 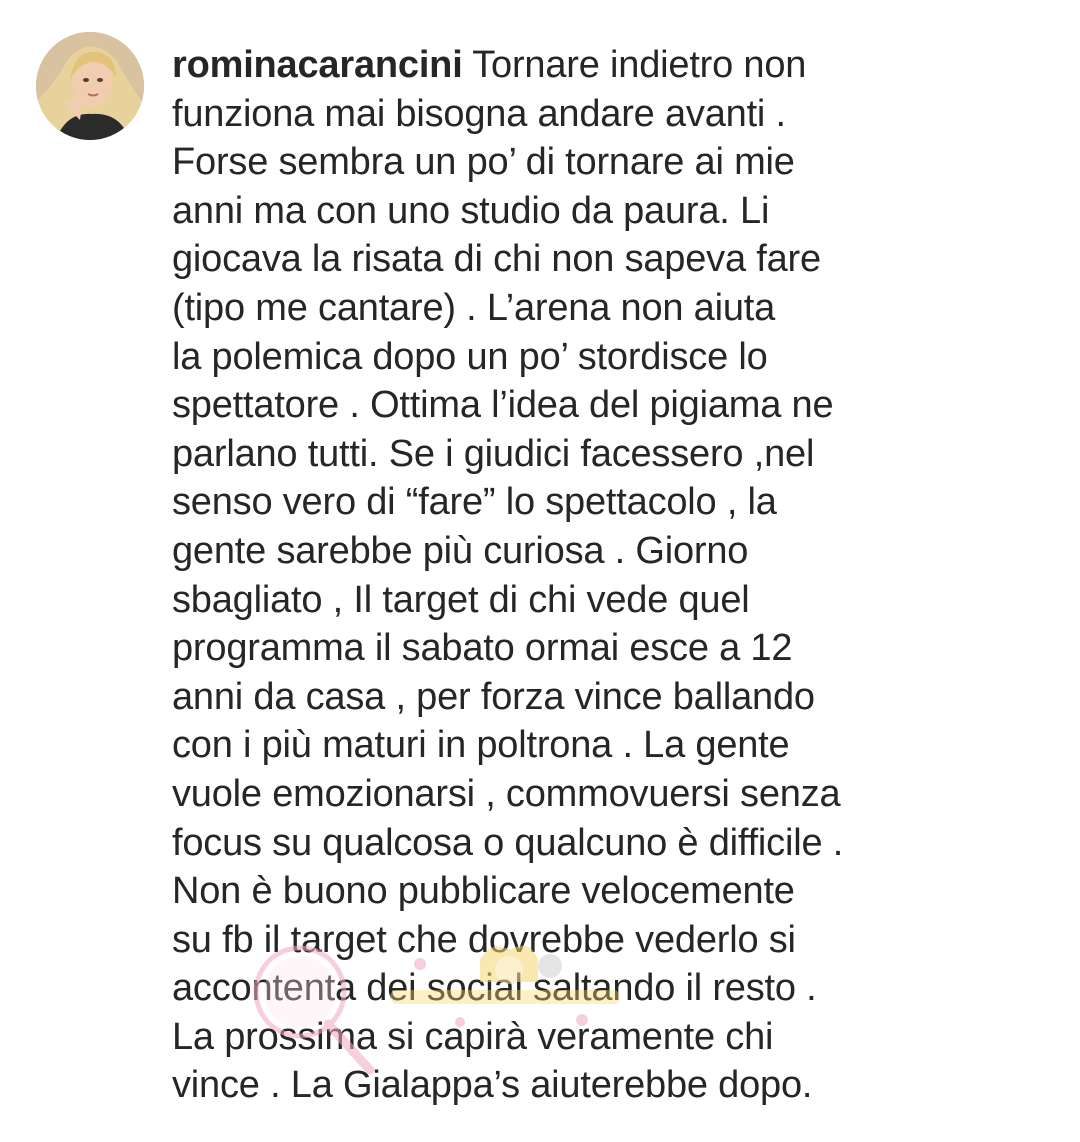 What do you see at coordinates (496, 259) in the screenshot?
I see `comment-line: giocava la risata di chi non sapeva fare` at bounding box center [496, 259].